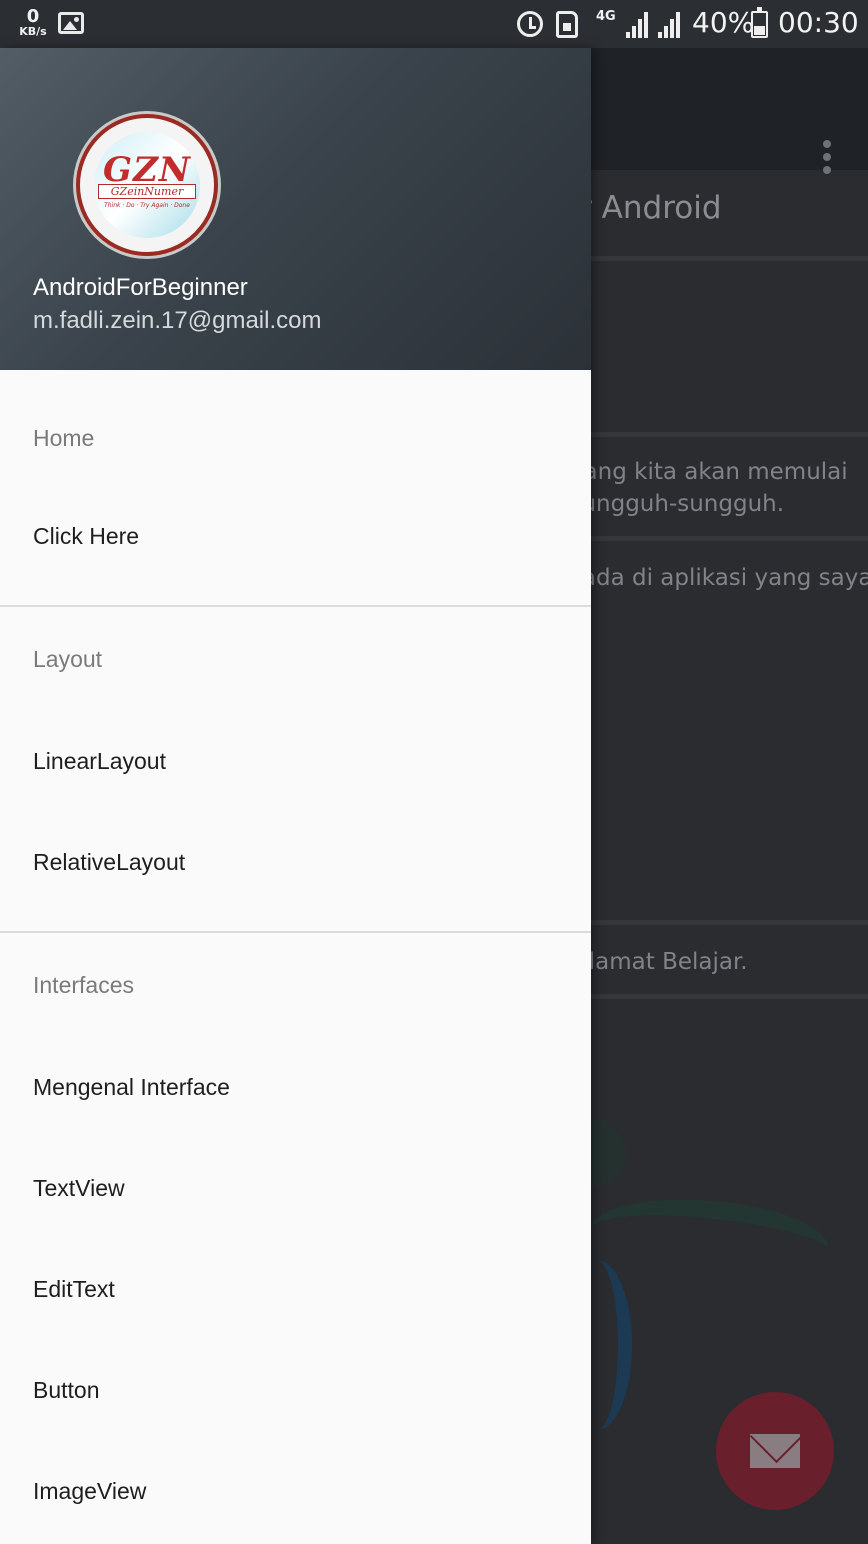  What do you see at coordinates (295, 1188) in the screenshot?
I see `menu-item-textview: TextView` at bounding box center [295, 1188].